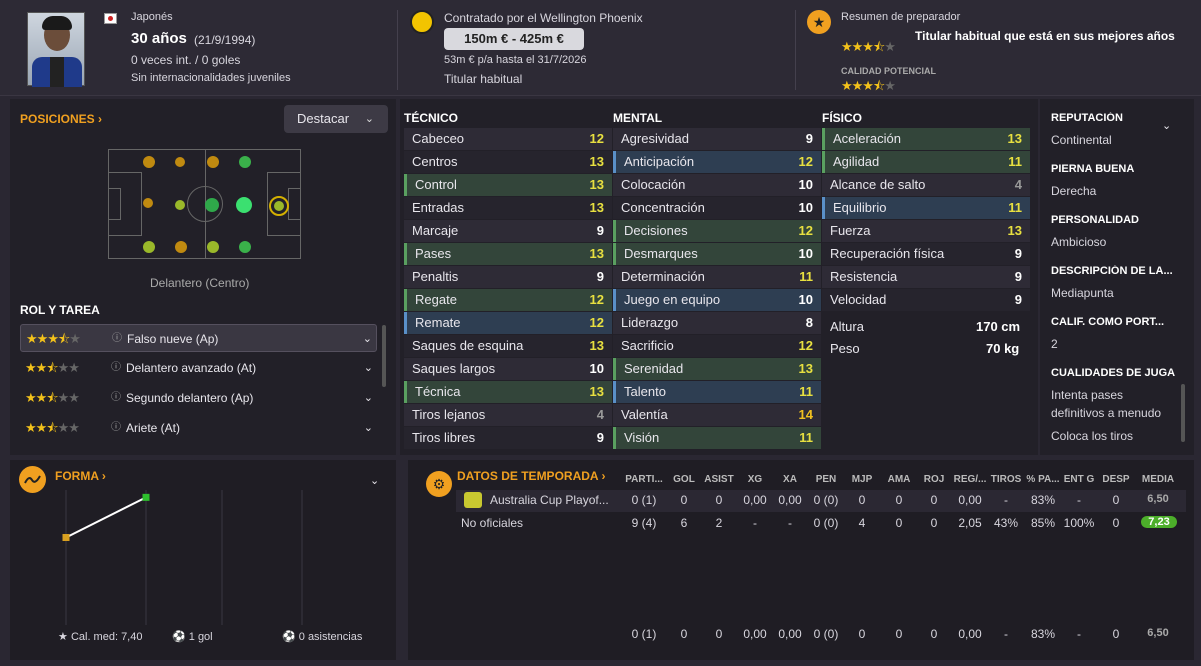 The width and height of the screenshot is (1201, 666). I want to click on ball-icon: ⚽, so click(179, 637).